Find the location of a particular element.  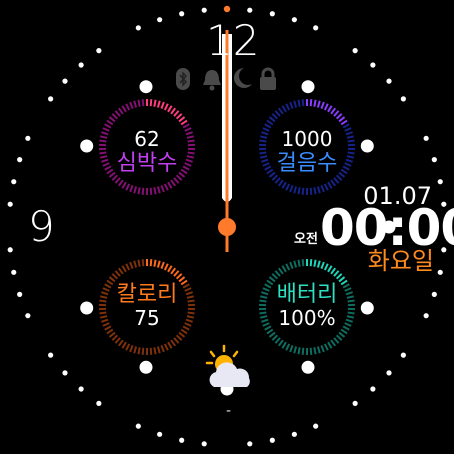

bell-icon is located at coordinates (212, 80).